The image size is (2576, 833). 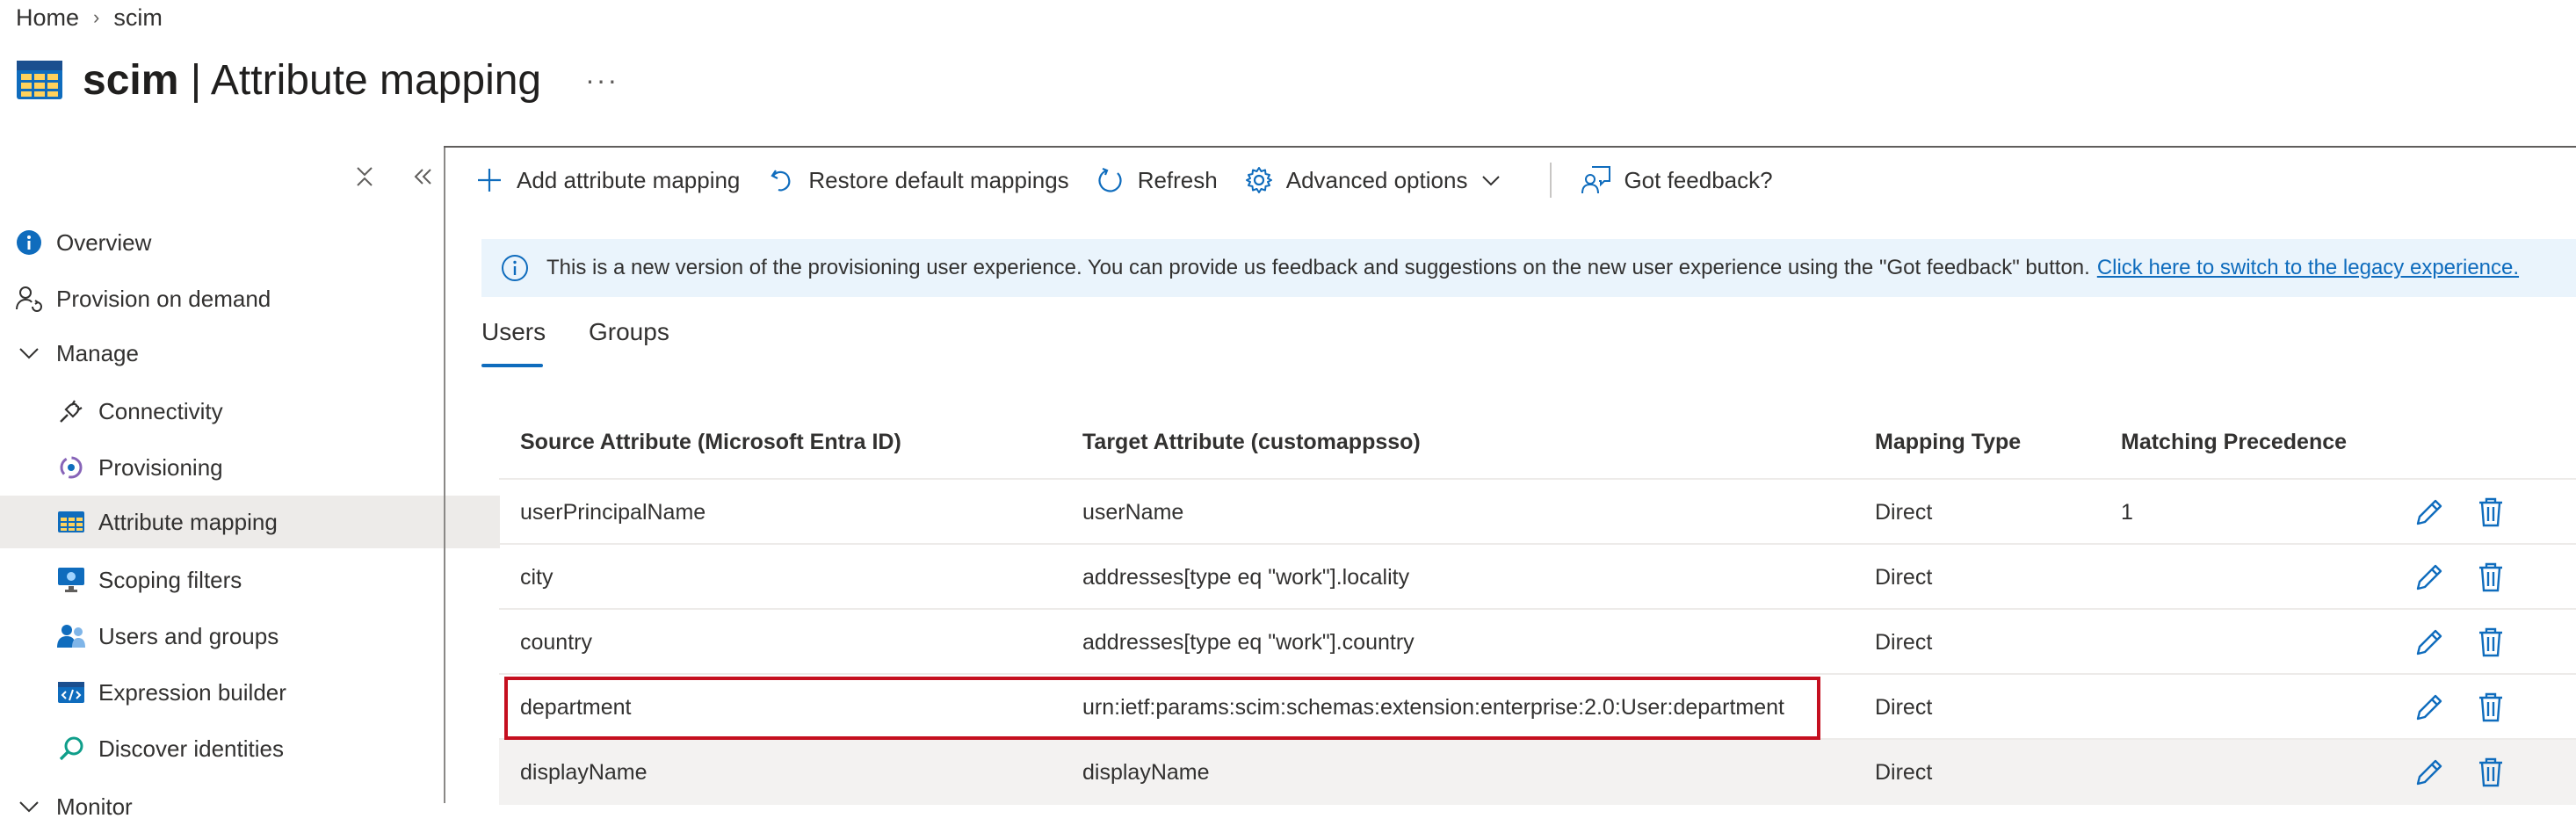 I want to click on column-header-target: Target Attribute (customappsso), so click(x=1251, y=442).